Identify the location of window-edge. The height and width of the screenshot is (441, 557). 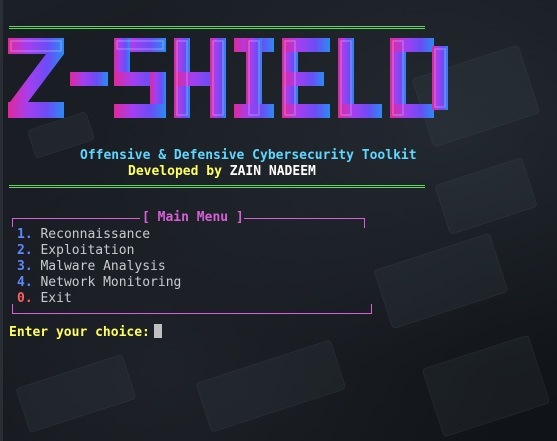
(1, 220).